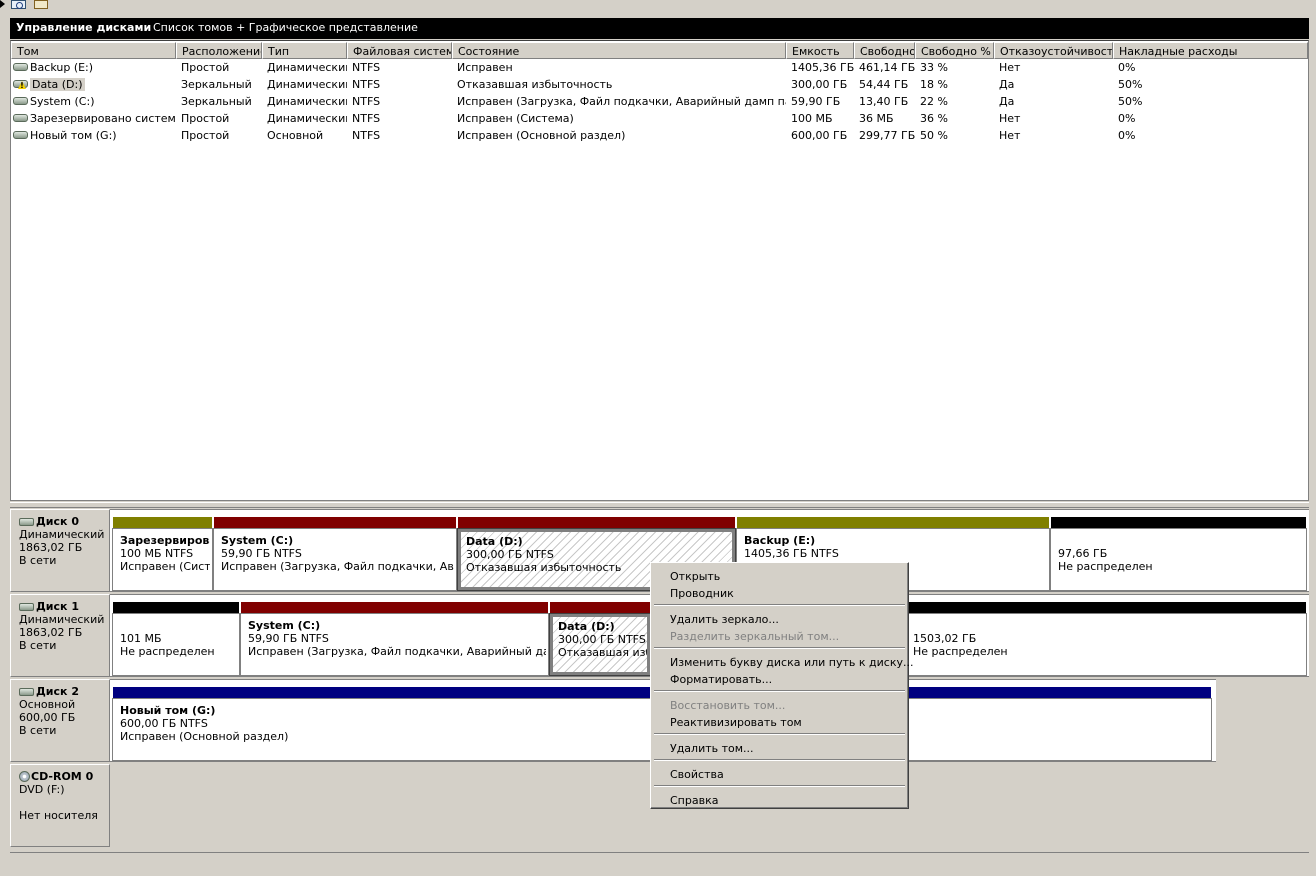 This screenshot has width=1316, height=876. What do you see at coordinates (884, 50) in the screenshot?
I see `column-free: Свободно` at bounding box center [884, 50].